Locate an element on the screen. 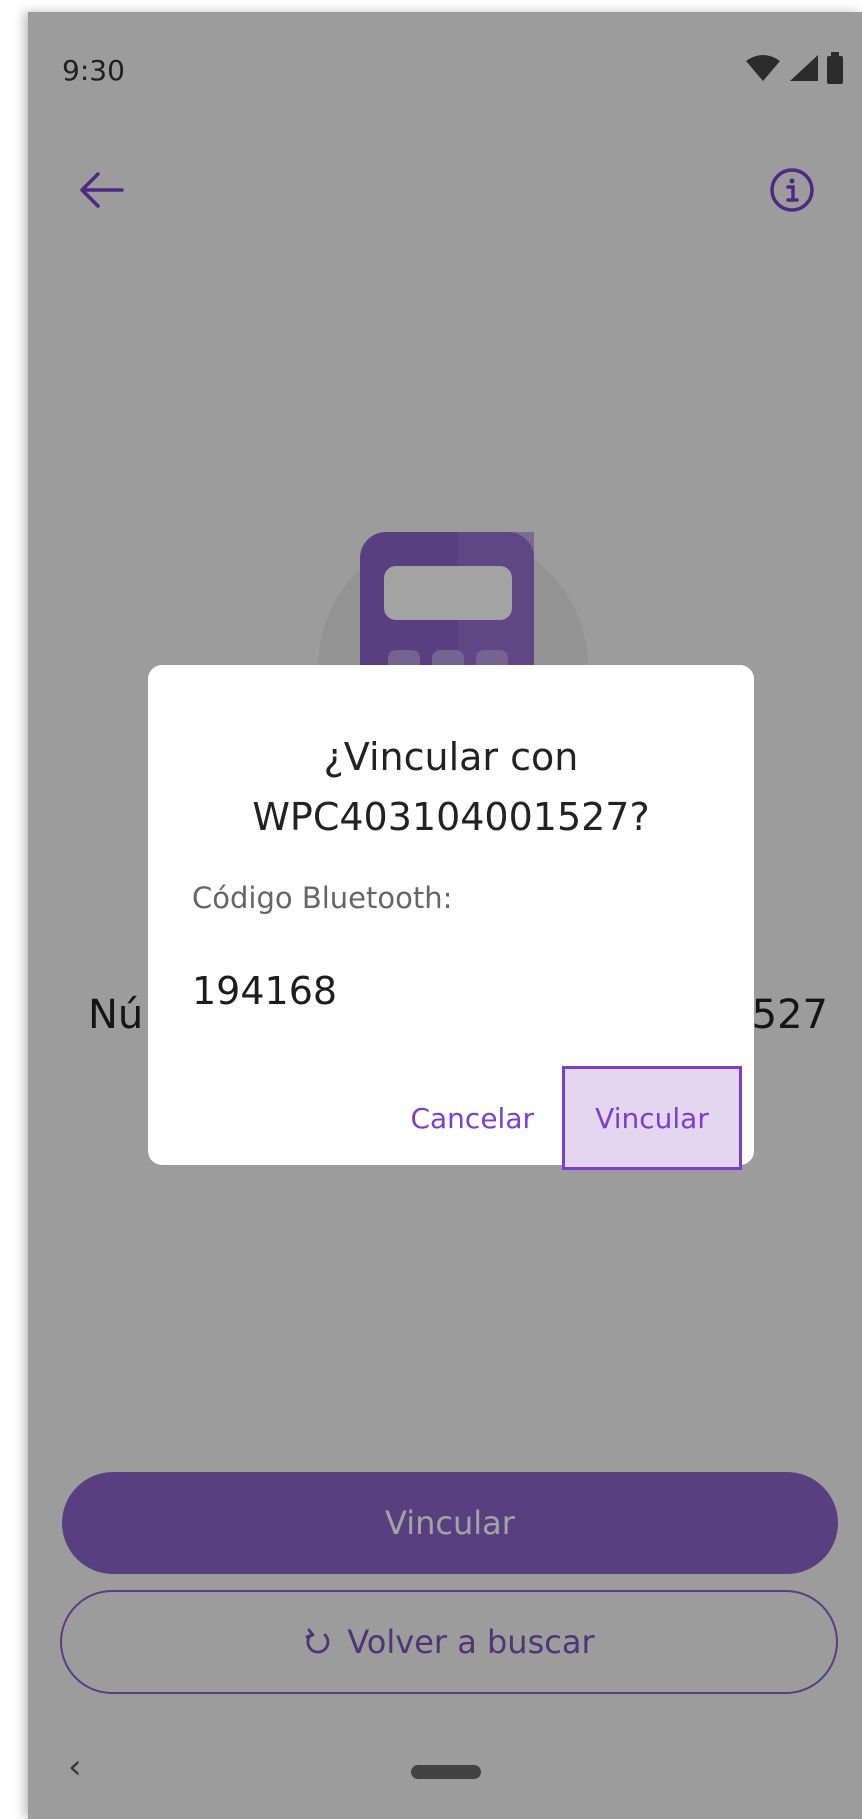 The image size is (862, 1819). bluetooth-code-value: 194168 is located at coordinates (265, 991).